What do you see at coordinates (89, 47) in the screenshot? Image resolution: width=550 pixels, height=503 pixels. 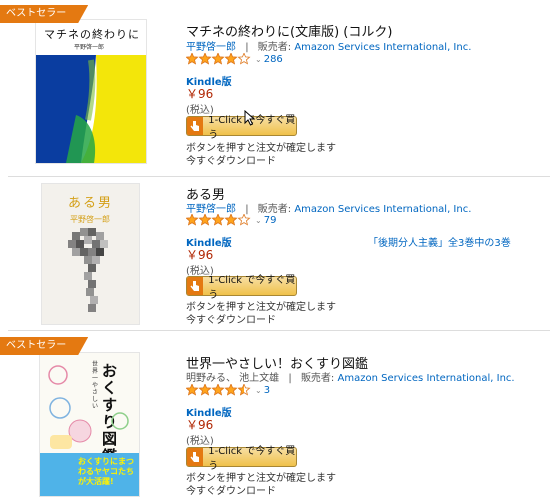 I see `cover-author: 平野啓一郎` at bounding box center [89, 47].